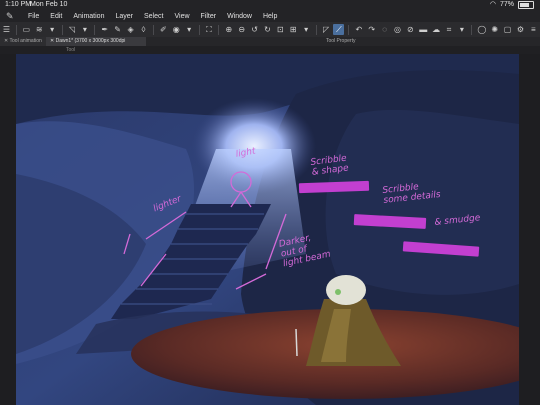 The image size is (540, 405). Describe the element at coordinates (494, 29) in the screenshot. I see `sun-icon: ✺` at that location.